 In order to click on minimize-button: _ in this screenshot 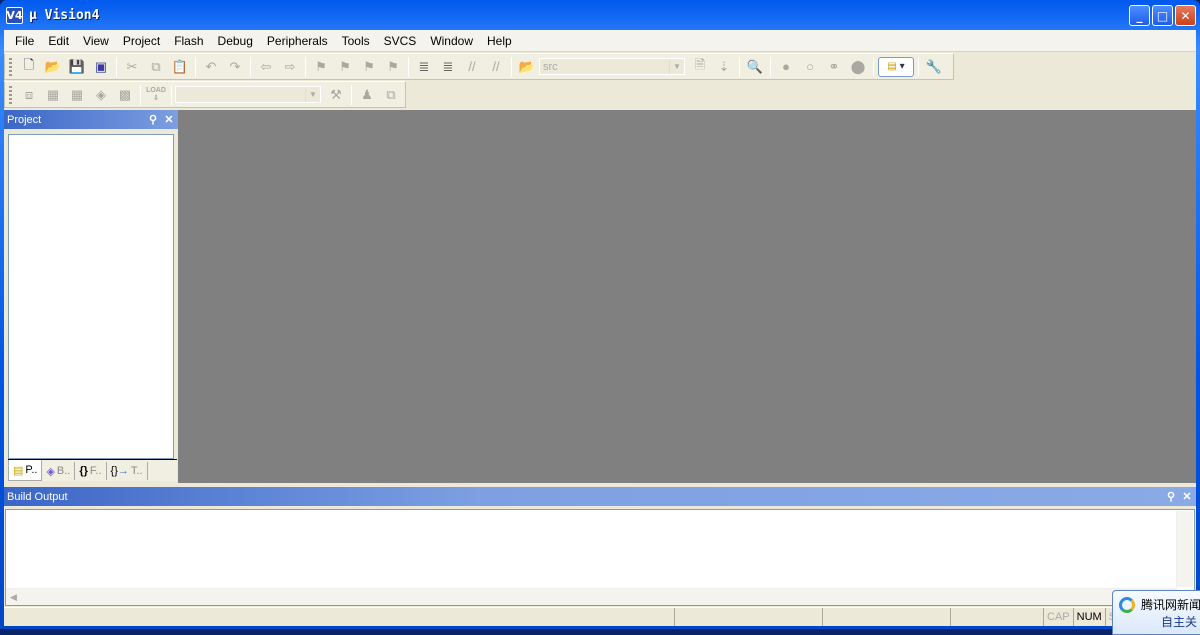, I will do `click(1139, 15)`.